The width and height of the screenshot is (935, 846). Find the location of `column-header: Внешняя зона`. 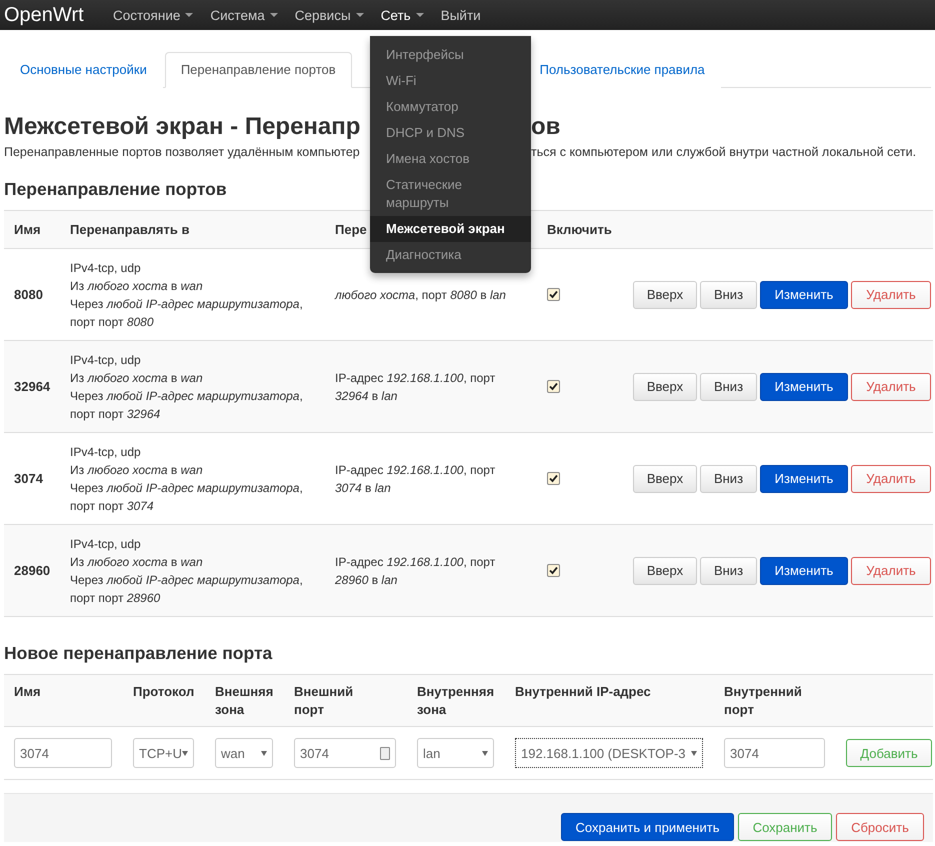

column-header: Внешняя зона is located at coordinates (244, 701).